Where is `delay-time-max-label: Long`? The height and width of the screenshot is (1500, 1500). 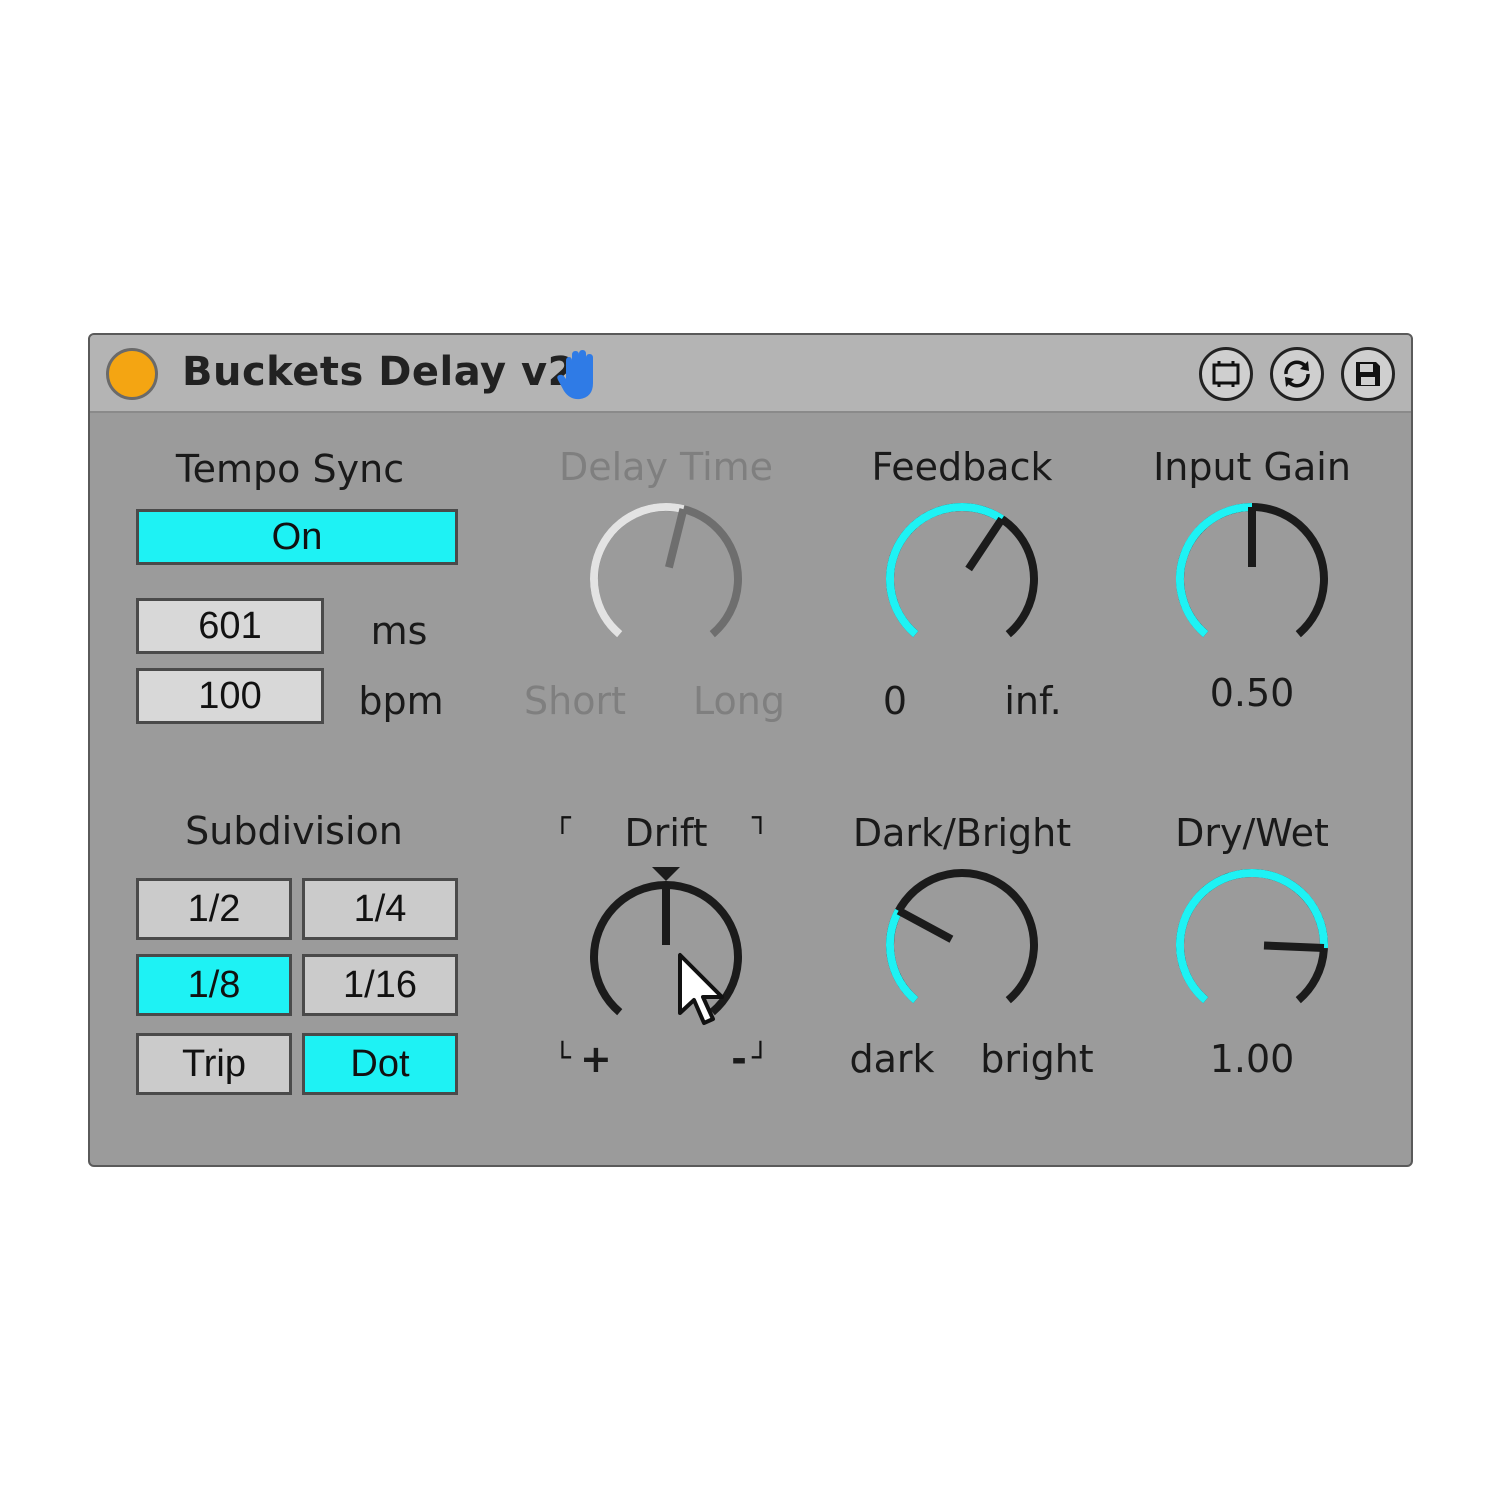 delay-time-max-label: Long is located at coordinates (739, 701).